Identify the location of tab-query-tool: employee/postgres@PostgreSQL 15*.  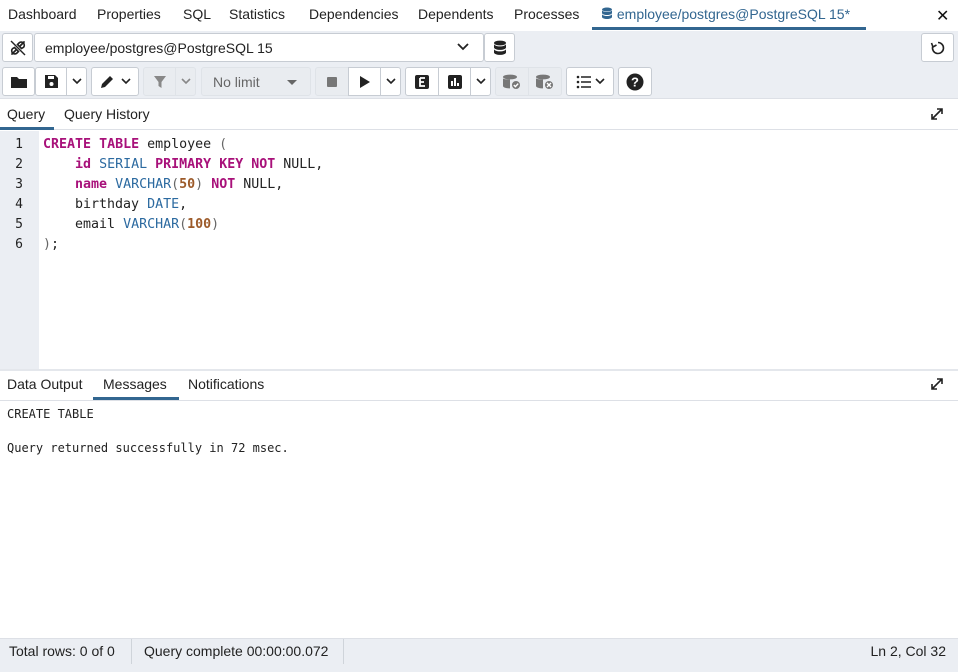
(725, 14).